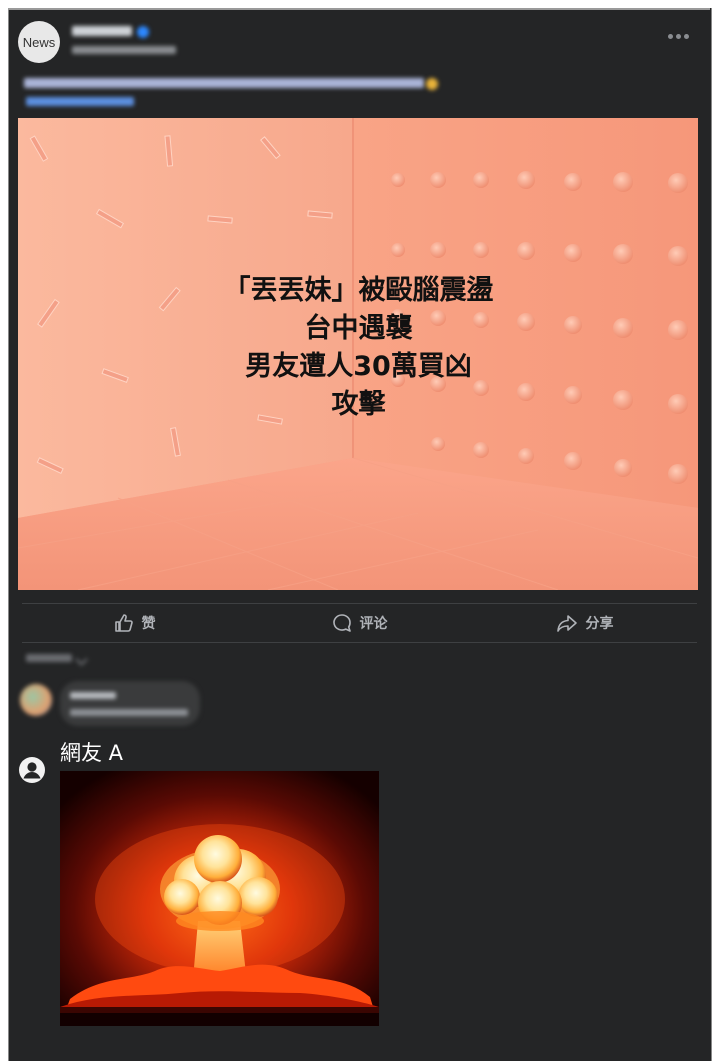 This screenshot has height=1061, width=717. What do you see at coordinates (124, 623) in the screenshot?
I see `thumbs-up-icon` at bounding box center [124, 623].